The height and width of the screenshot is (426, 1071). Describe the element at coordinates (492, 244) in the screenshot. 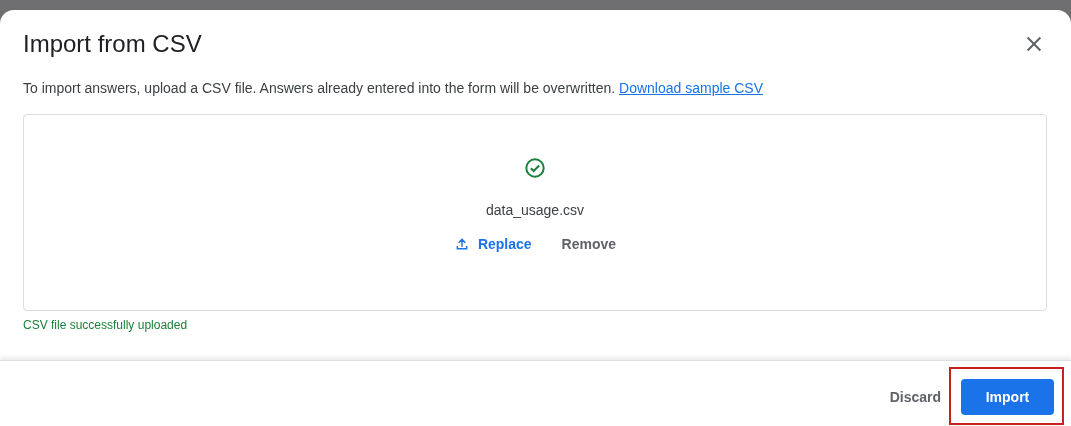

I see `replace-button: Replace` at that location.